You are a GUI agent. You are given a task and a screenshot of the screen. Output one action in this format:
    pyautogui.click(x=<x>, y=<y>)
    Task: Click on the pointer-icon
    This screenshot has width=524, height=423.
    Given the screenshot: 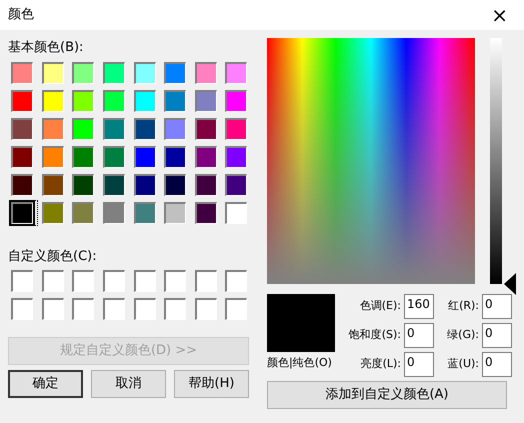 What is the action you would take?
    pyautogui.click(x=510, y=284)
    